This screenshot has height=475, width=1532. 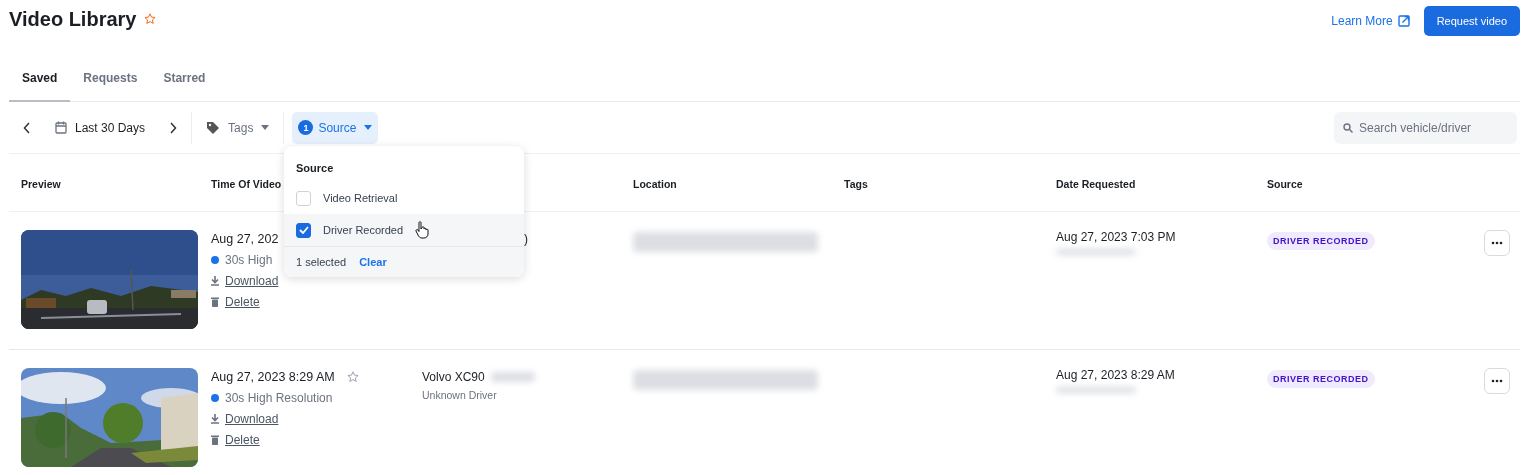 What do you see at coordinates (655, 183) in the screenshot?
I see `column-header: Location` at bounding box center [655, 183].